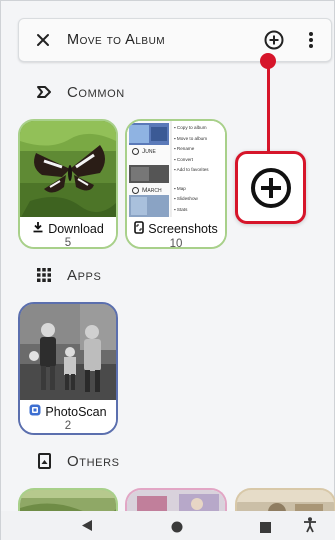  I want to click on section-apps: Apps, so click(68, 275).